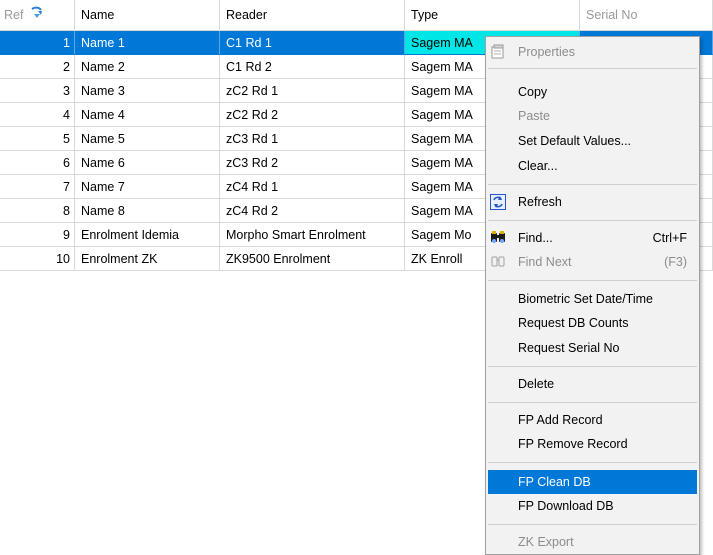 Image resolution: width=713 pixels, height=555 pixels. Describe the element at coordinates (312, 67) in the screenshot. I see `cell-reader: C1 Rd 2` at that location.